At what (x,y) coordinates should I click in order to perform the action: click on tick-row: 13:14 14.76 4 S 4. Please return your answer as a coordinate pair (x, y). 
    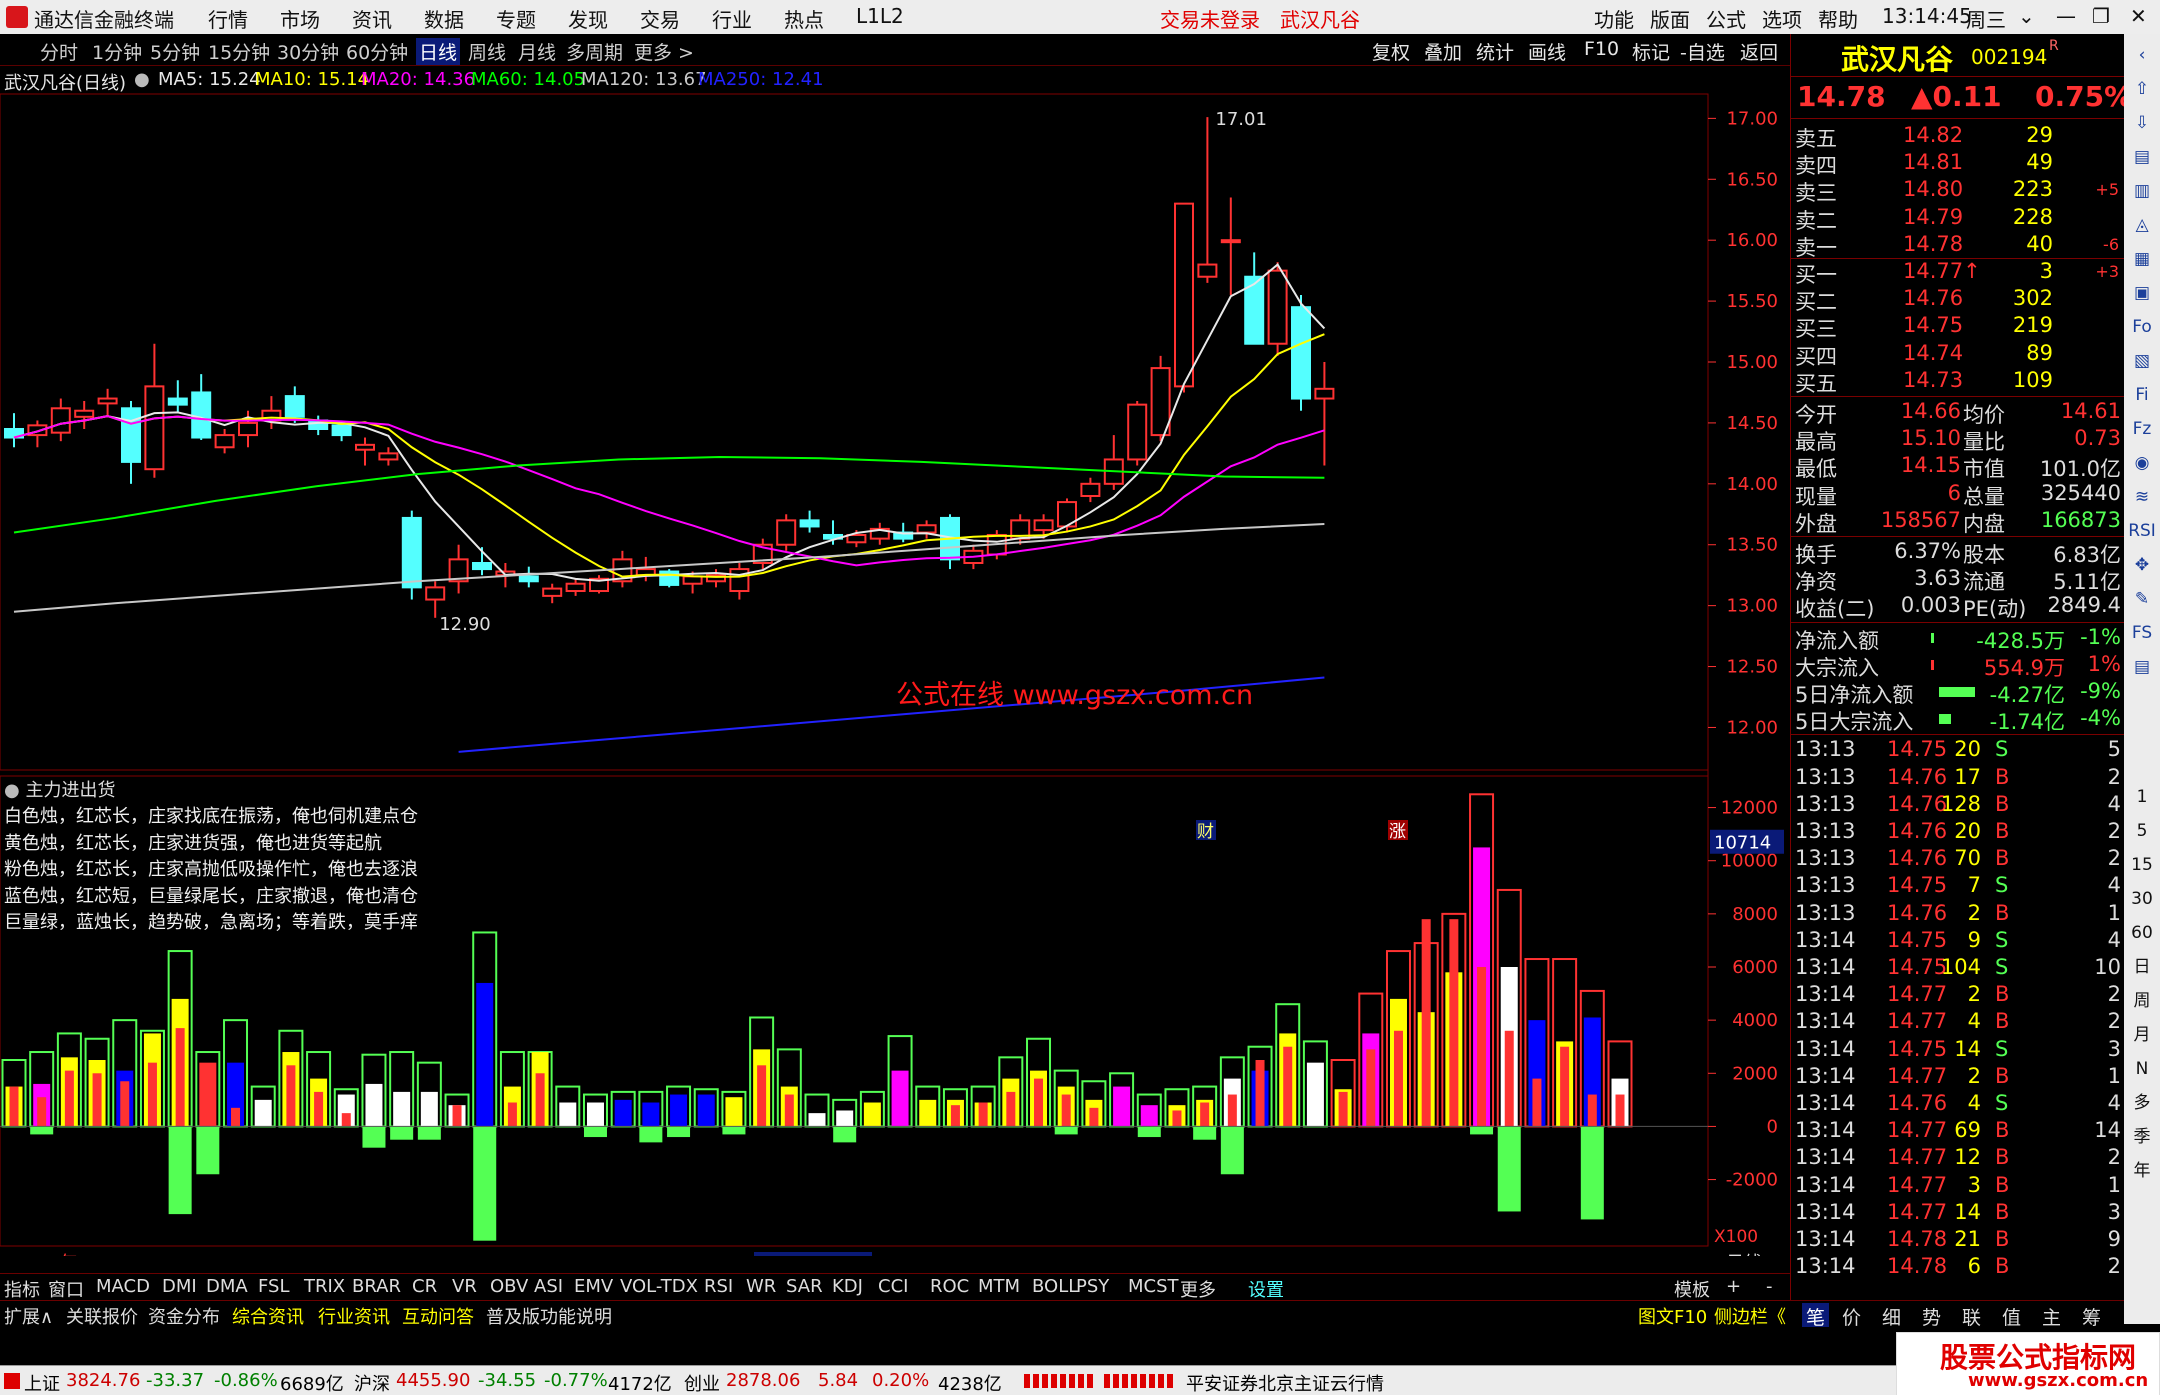
    Looking at the image, I should click on (1958, 1103).